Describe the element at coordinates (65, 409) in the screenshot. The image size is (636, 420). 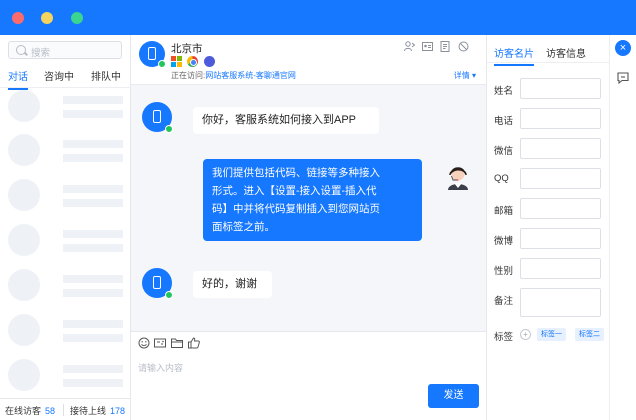
I see `visitor-stats: 在线访客 58 接待上线 178` at that location.